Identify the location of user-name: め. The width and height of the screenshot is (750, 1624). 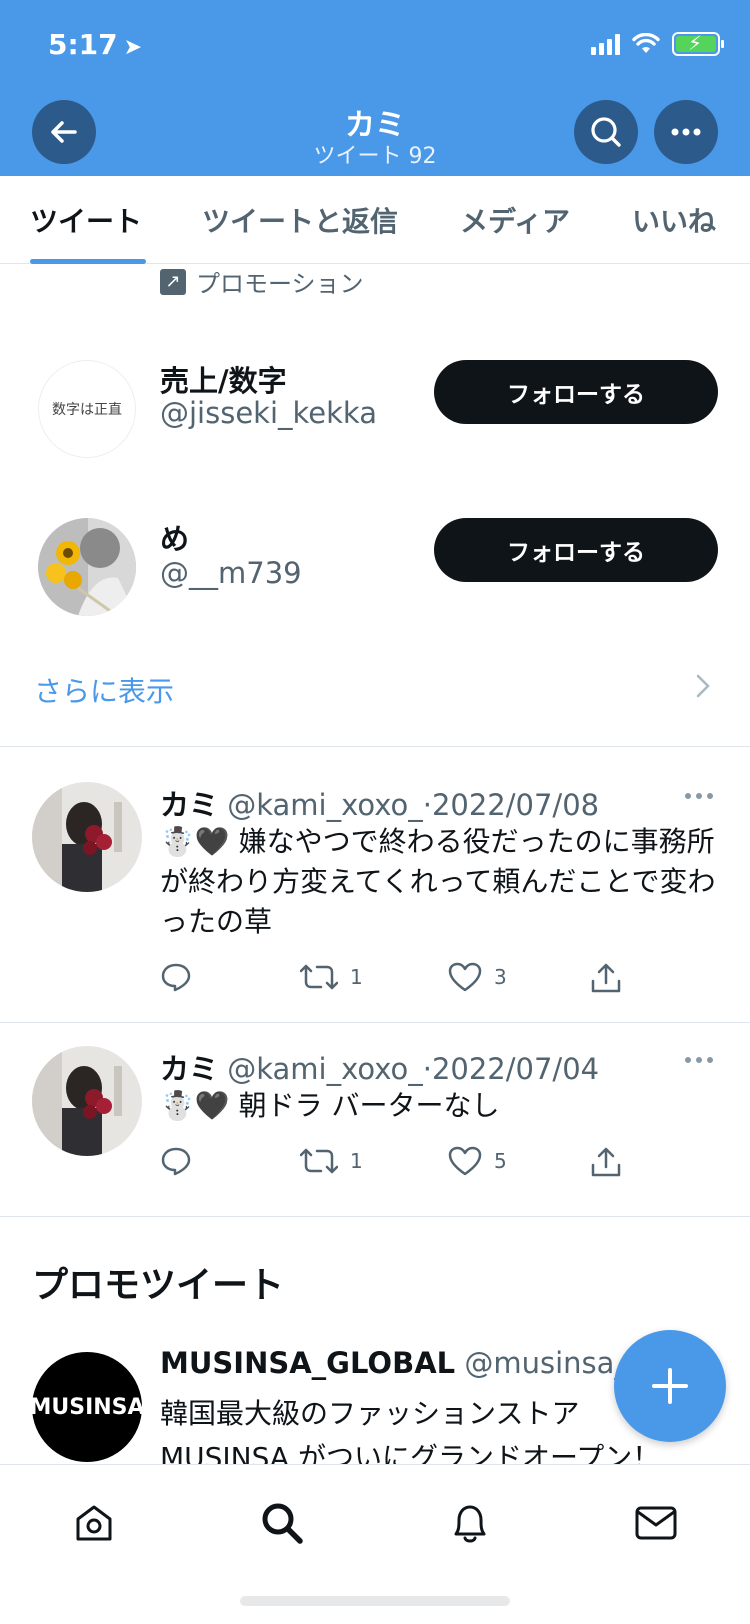
(175, 539).